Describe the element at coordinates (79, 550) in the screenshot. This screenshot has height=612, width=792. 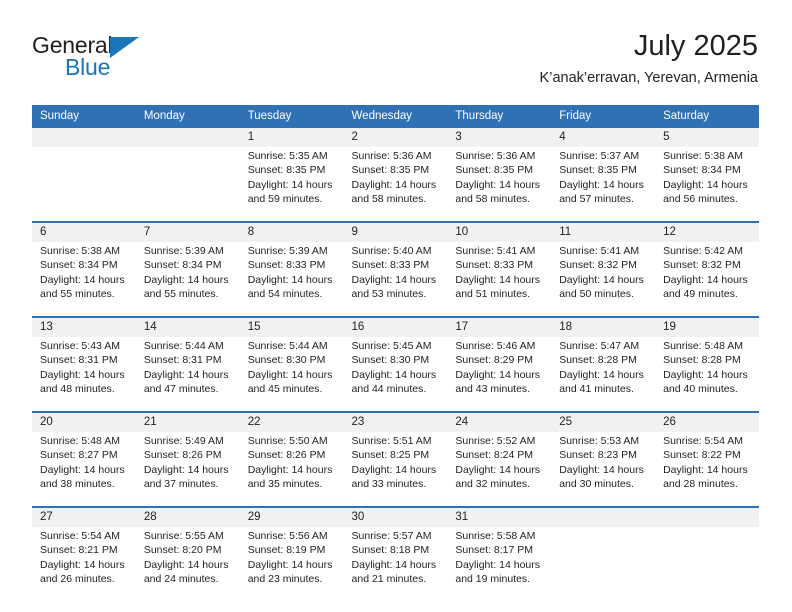
I see `sunset-text: Sunset: 8:21 PM` at that location.